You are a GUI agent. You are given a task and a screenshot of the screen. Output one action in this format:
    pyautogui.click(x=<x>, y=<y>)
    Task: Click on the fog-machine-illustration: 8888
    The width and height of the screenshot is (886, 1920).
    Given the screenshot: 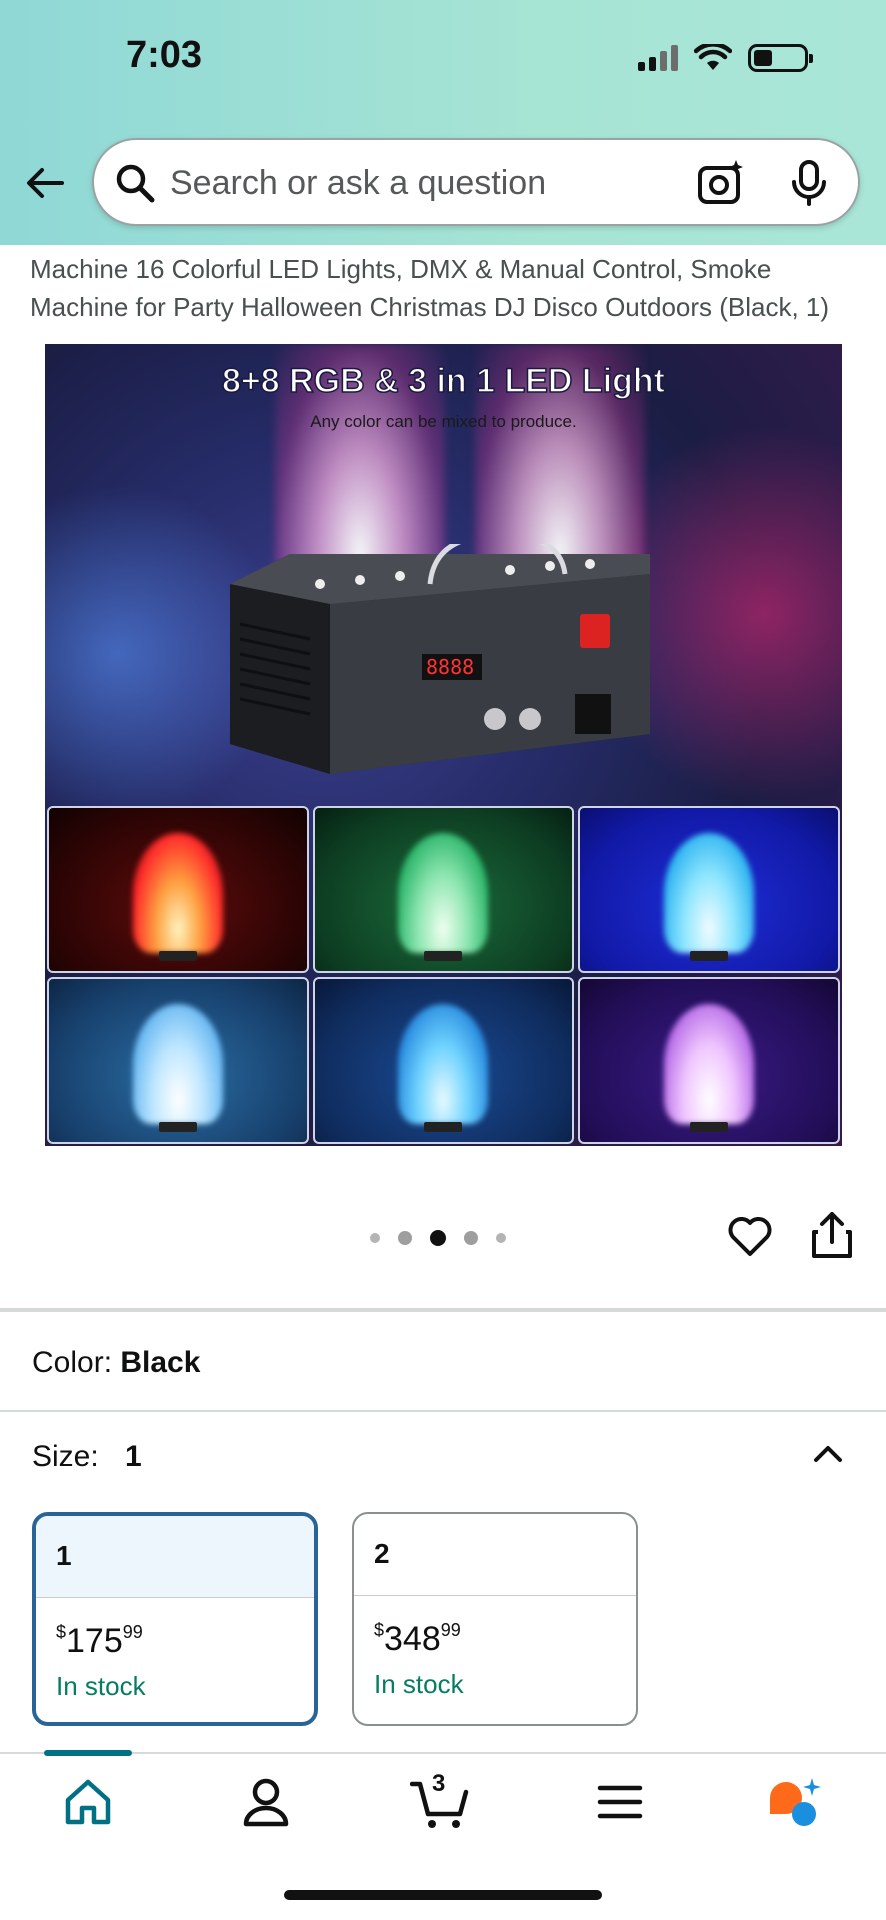 What is the action you would take?
    pyautogui.click(x=440, y=659)
    